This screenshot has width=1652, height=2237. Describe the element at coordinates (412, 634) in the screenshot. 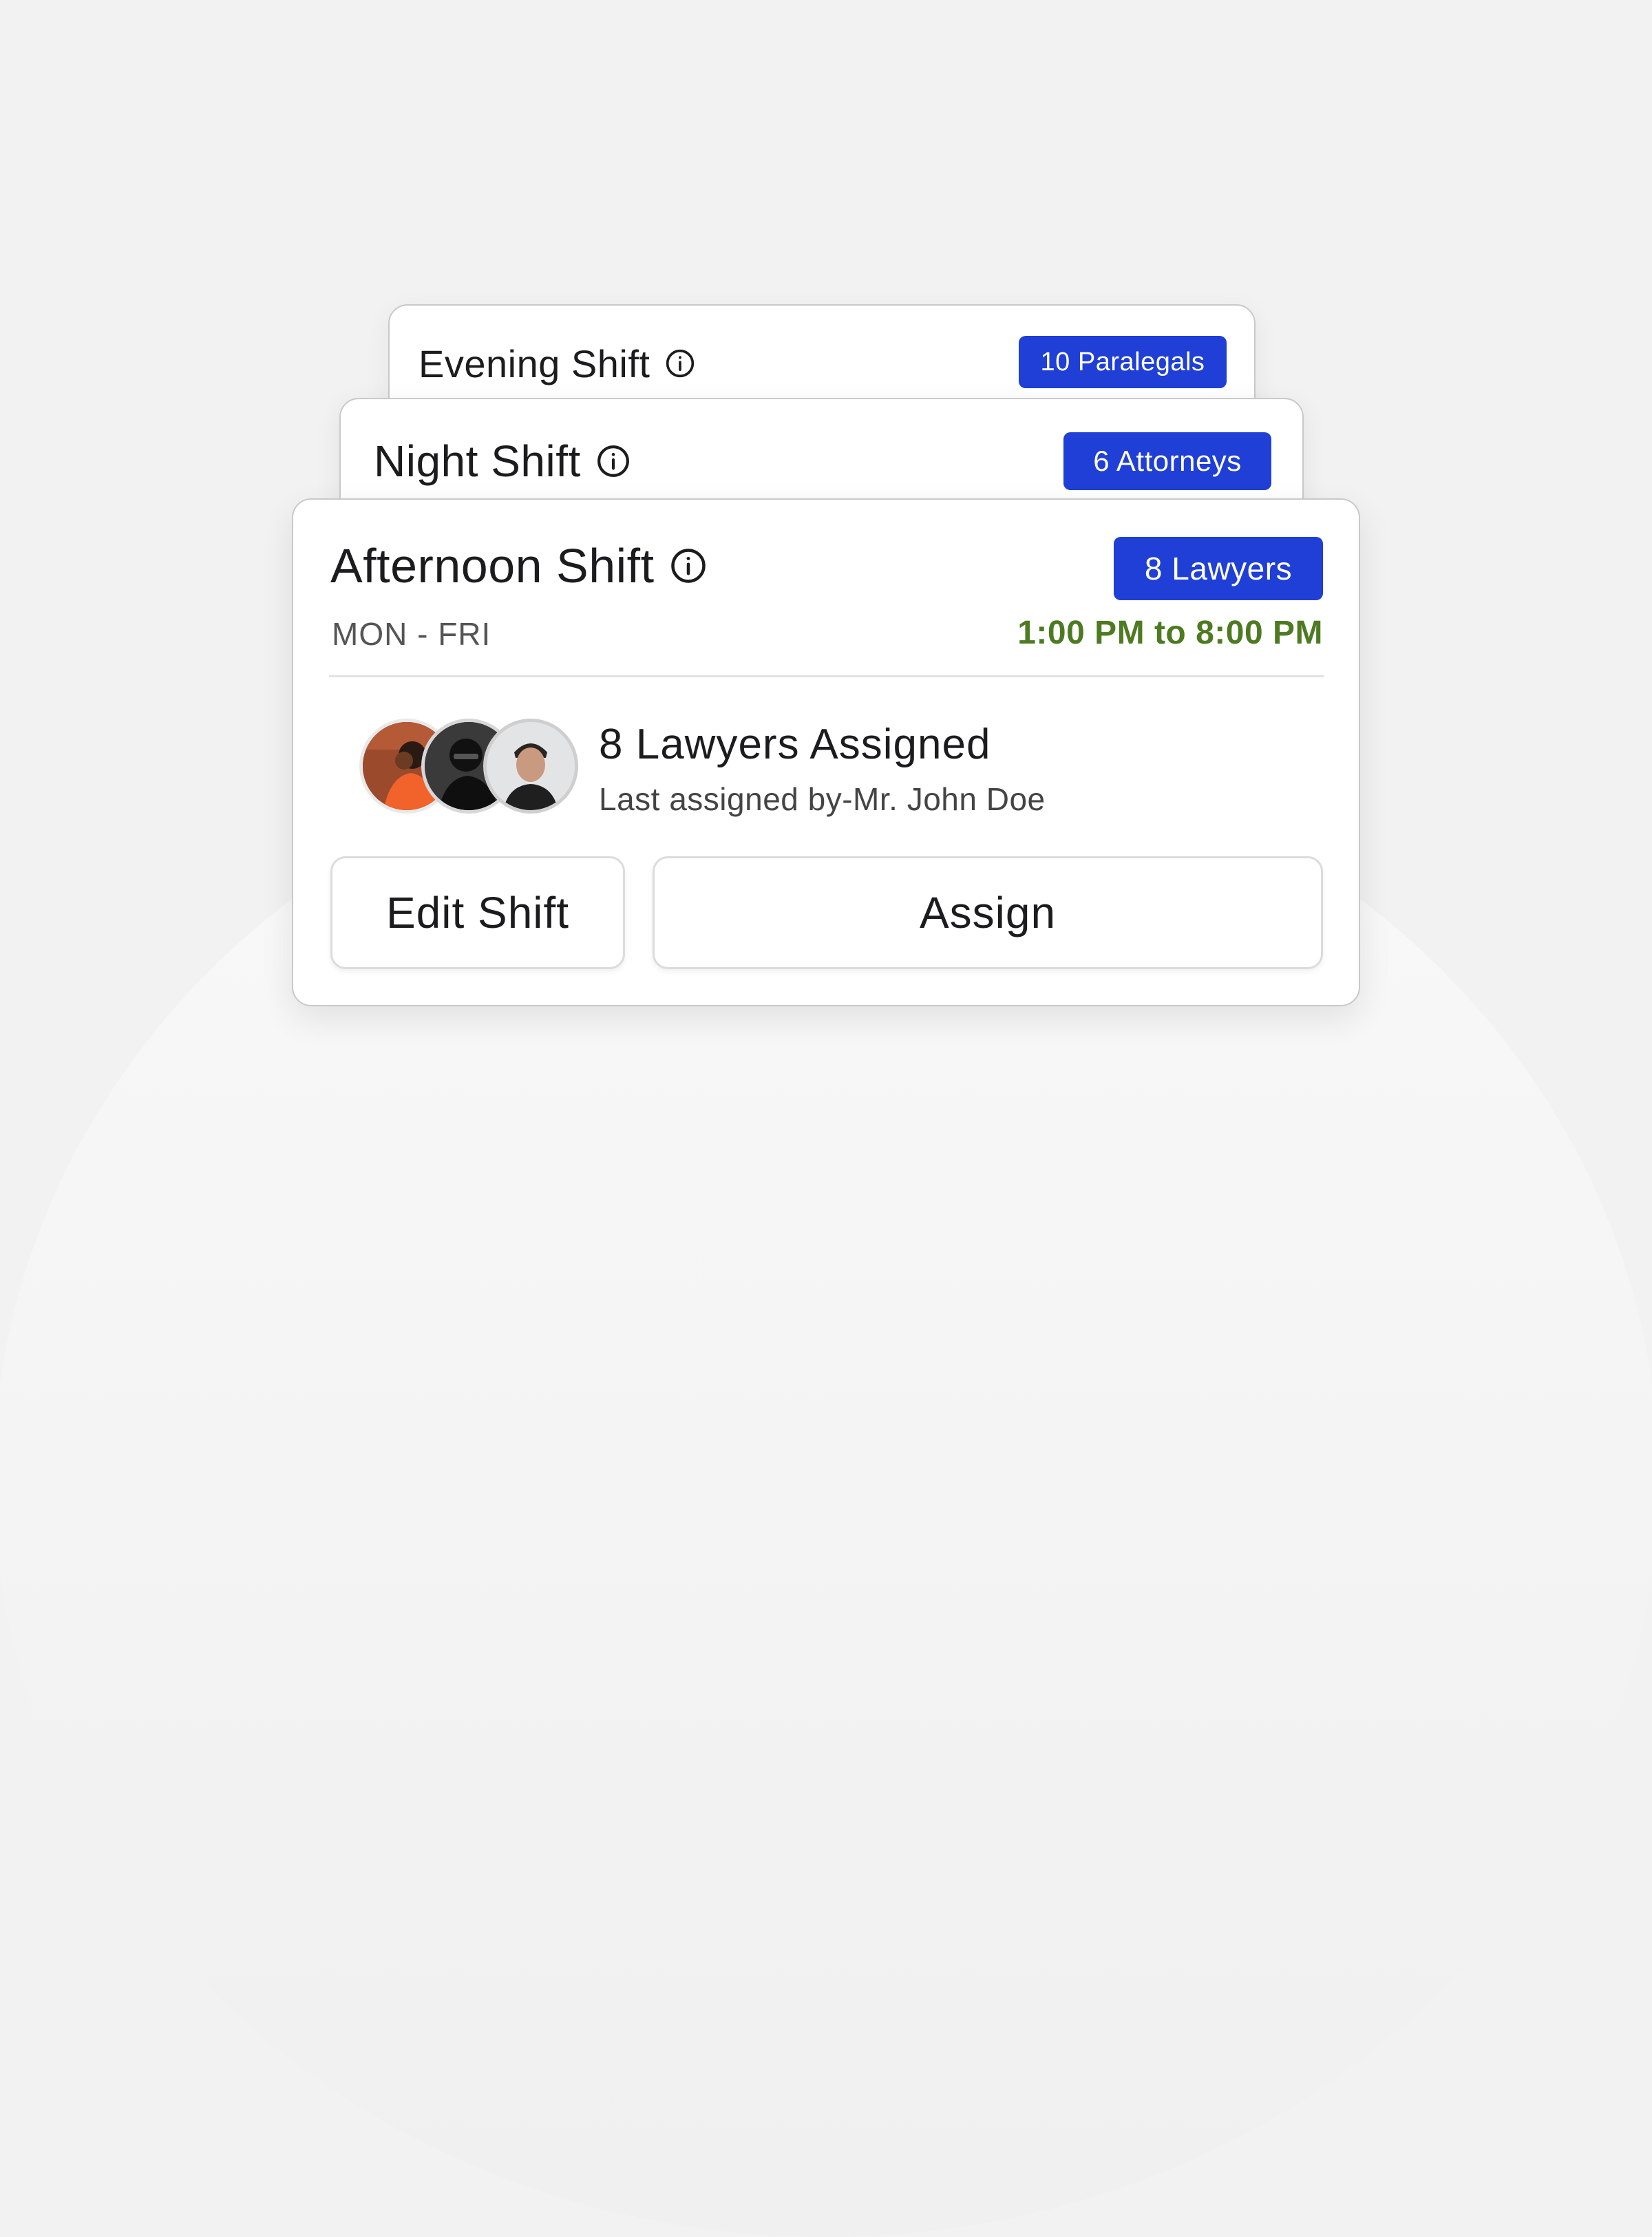

I see `shift-days: MON - FRI` at that location.